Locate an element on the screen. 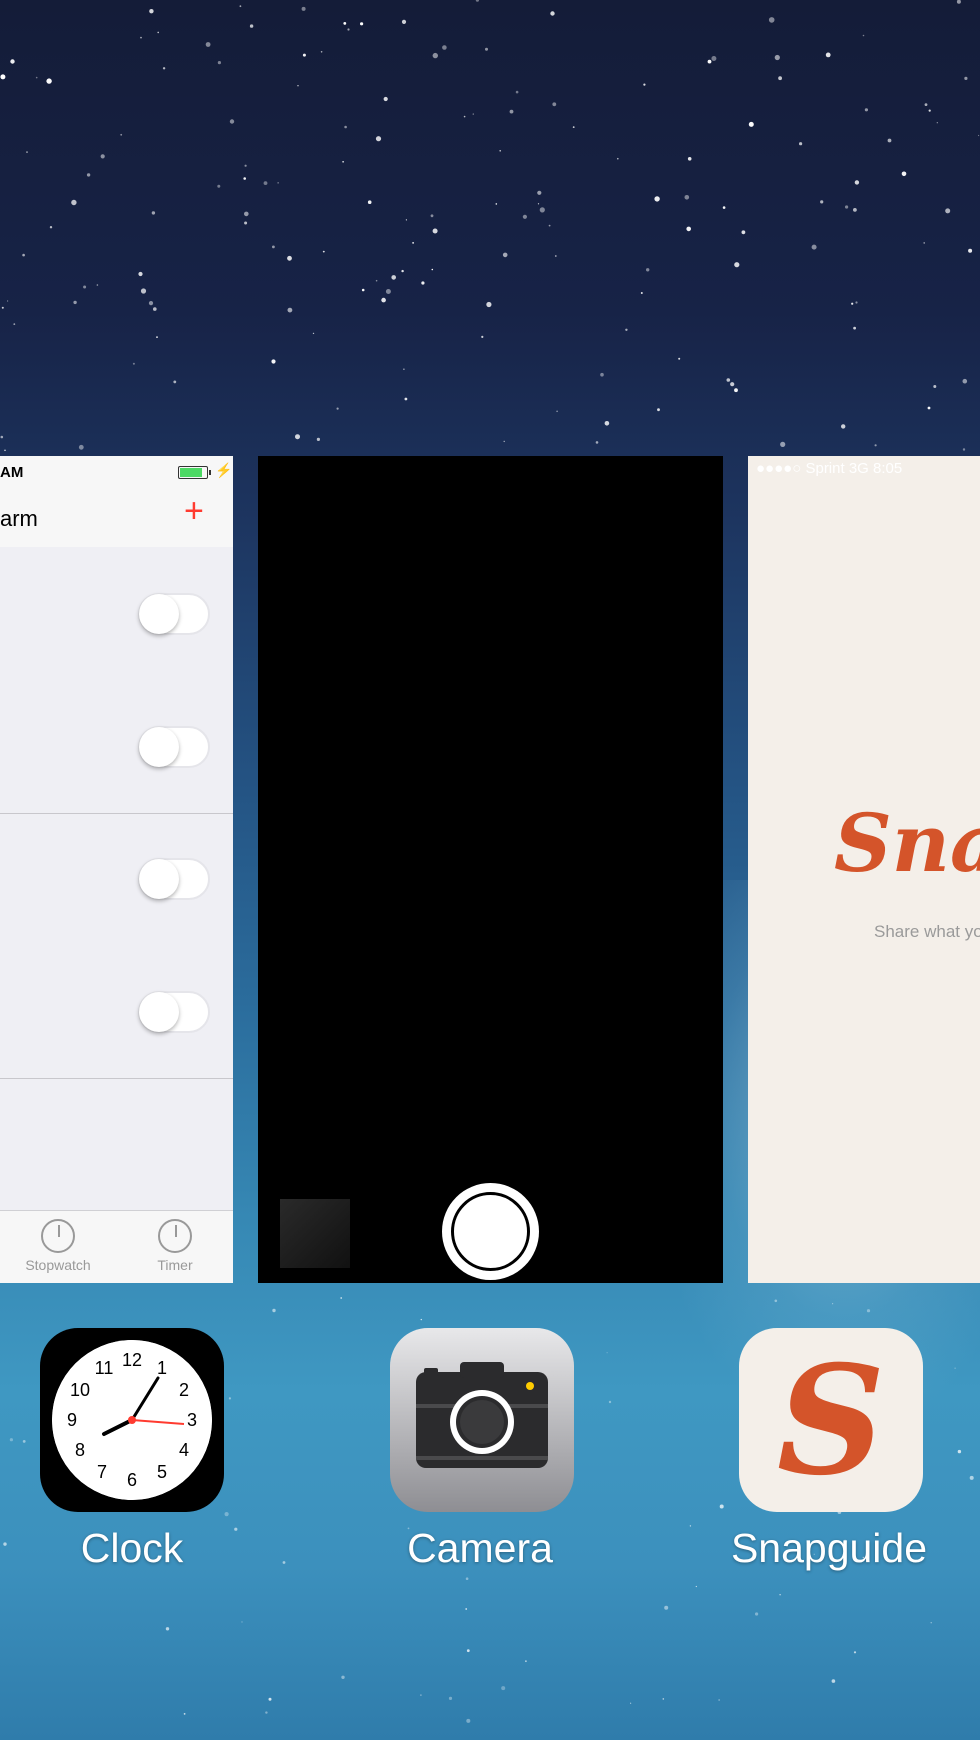  tab-label: Timer is located at coordinates (175, 1265).